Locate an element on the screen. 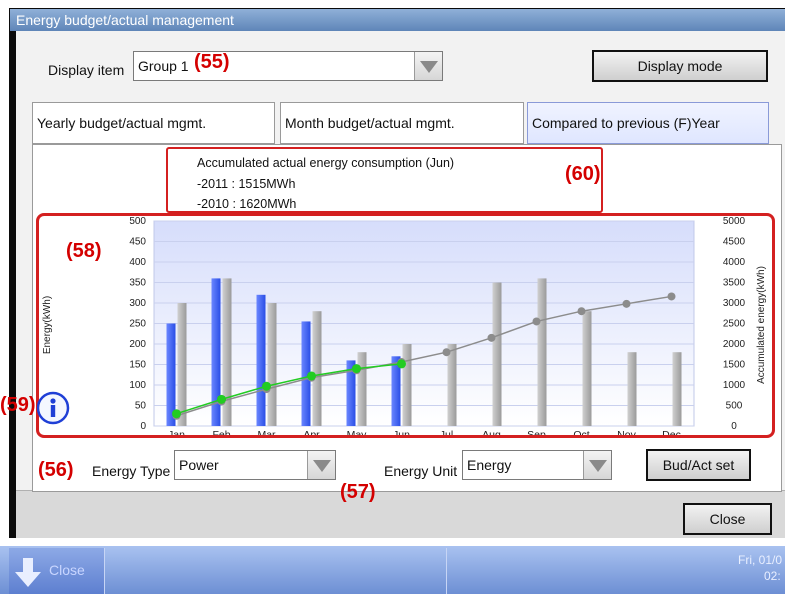 This screenshot has width=785, height=594. arrow-down-icon is located at coordinates (28, 572).